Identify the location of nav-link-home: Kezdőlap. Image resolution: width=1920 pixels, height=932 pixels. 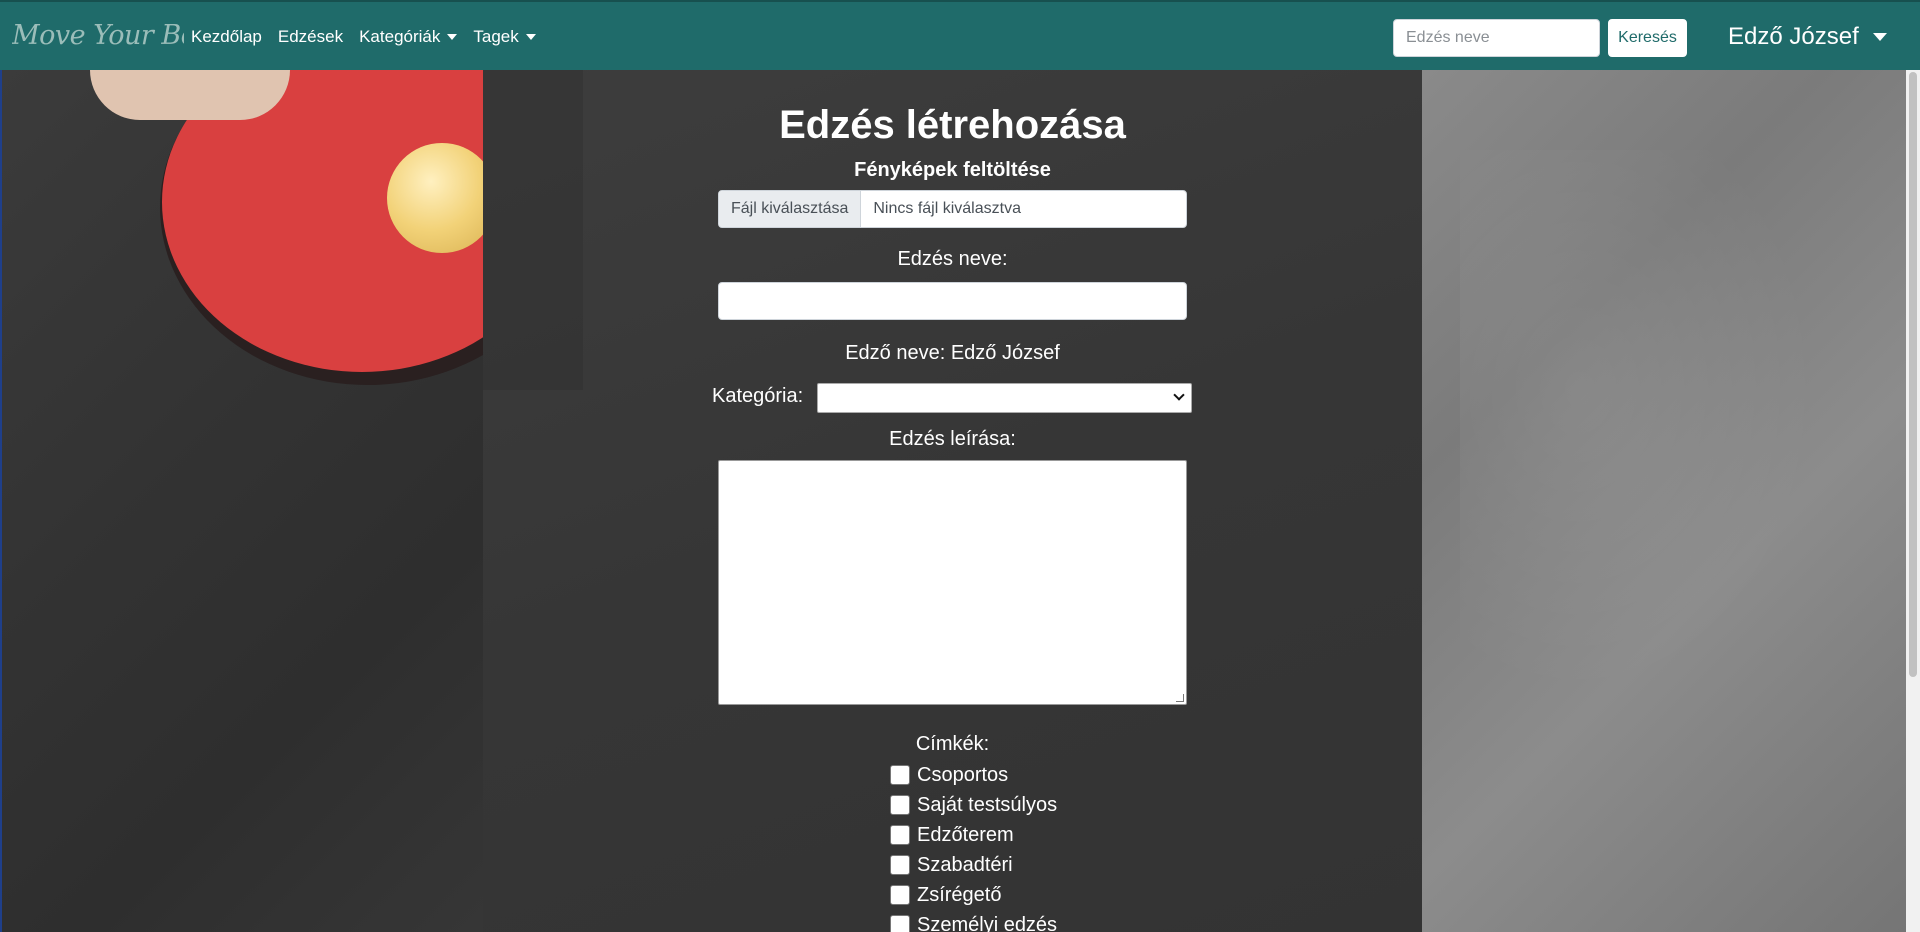
(226, 37).